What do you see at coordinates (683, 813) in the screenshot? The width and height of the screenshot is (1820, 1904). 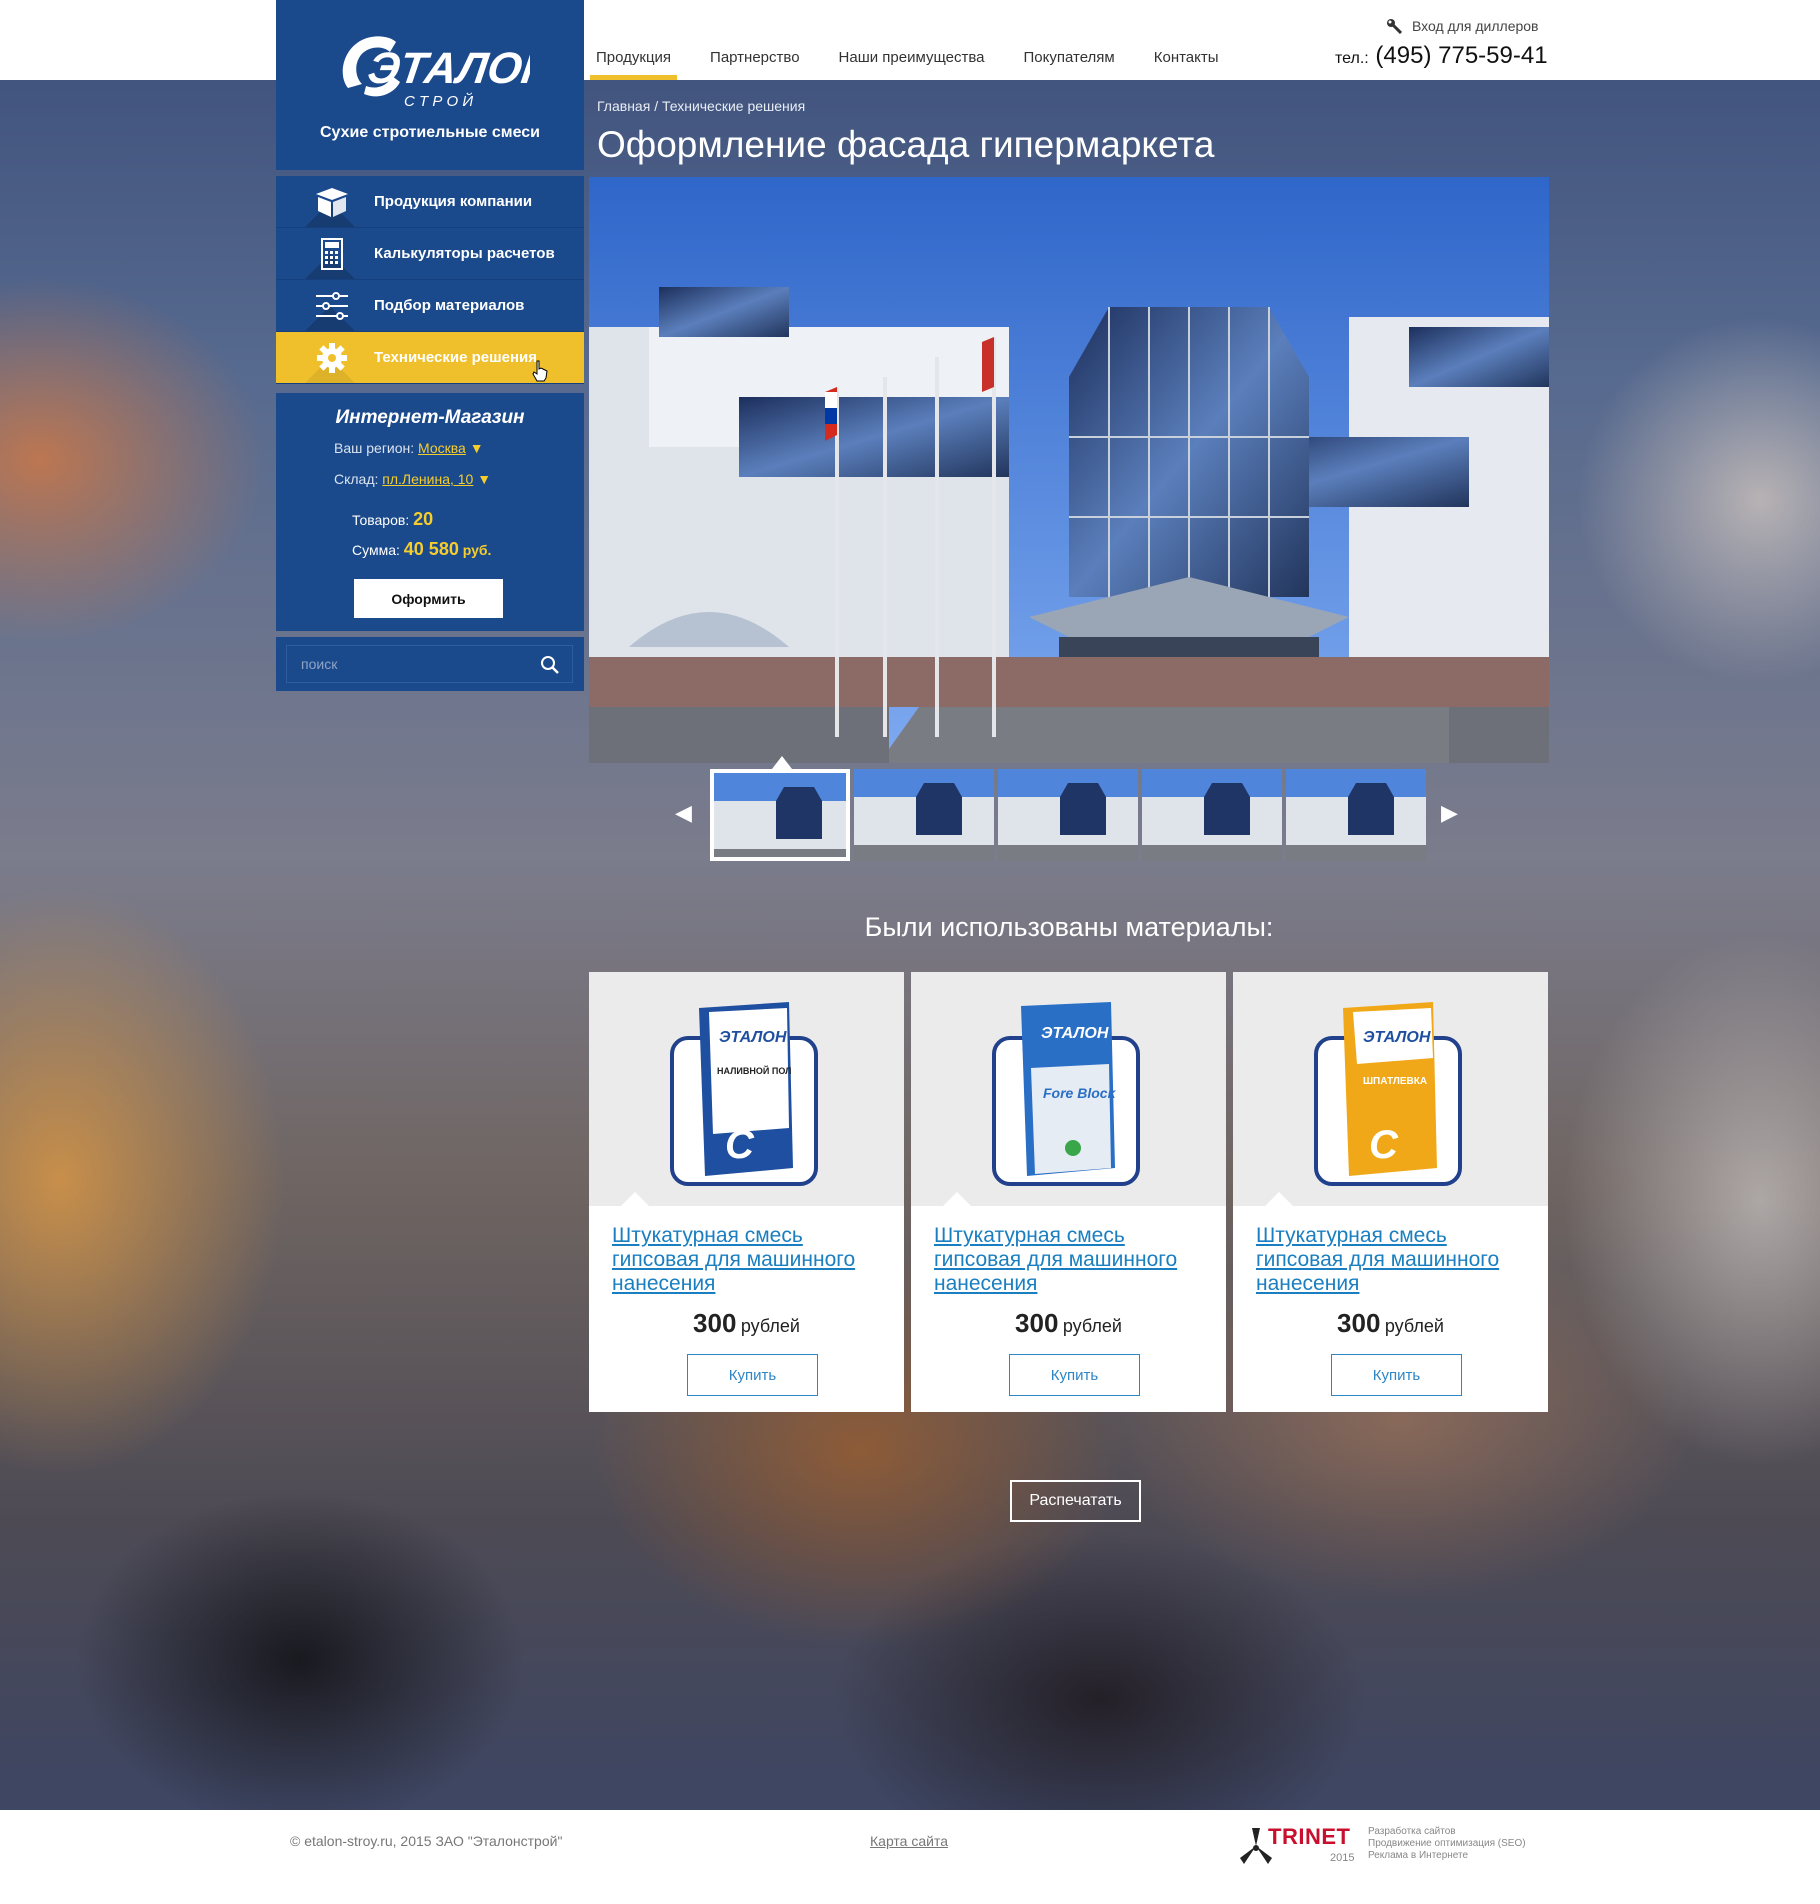 I see `gallery-prev-button: ◀` at bounding box center [683, 813].